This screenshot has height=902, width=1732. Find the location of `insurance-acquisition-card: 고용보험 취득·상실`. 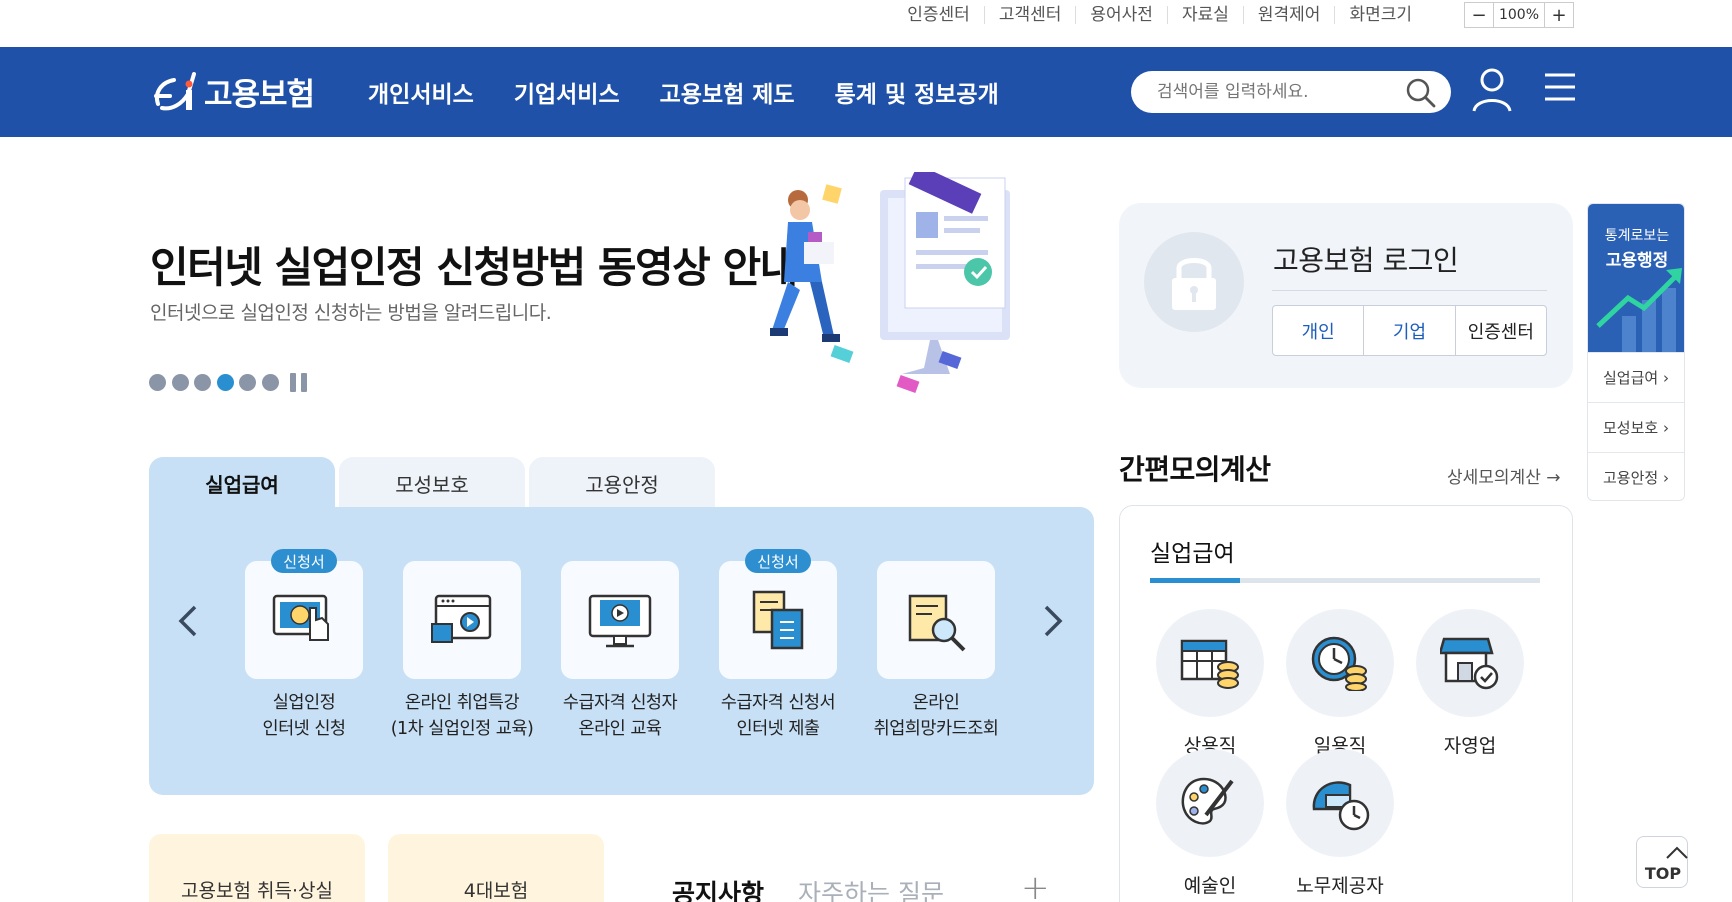

insurance-acquisition-card: 고용보험 취득·상실 is located at coordinates (257, 868).